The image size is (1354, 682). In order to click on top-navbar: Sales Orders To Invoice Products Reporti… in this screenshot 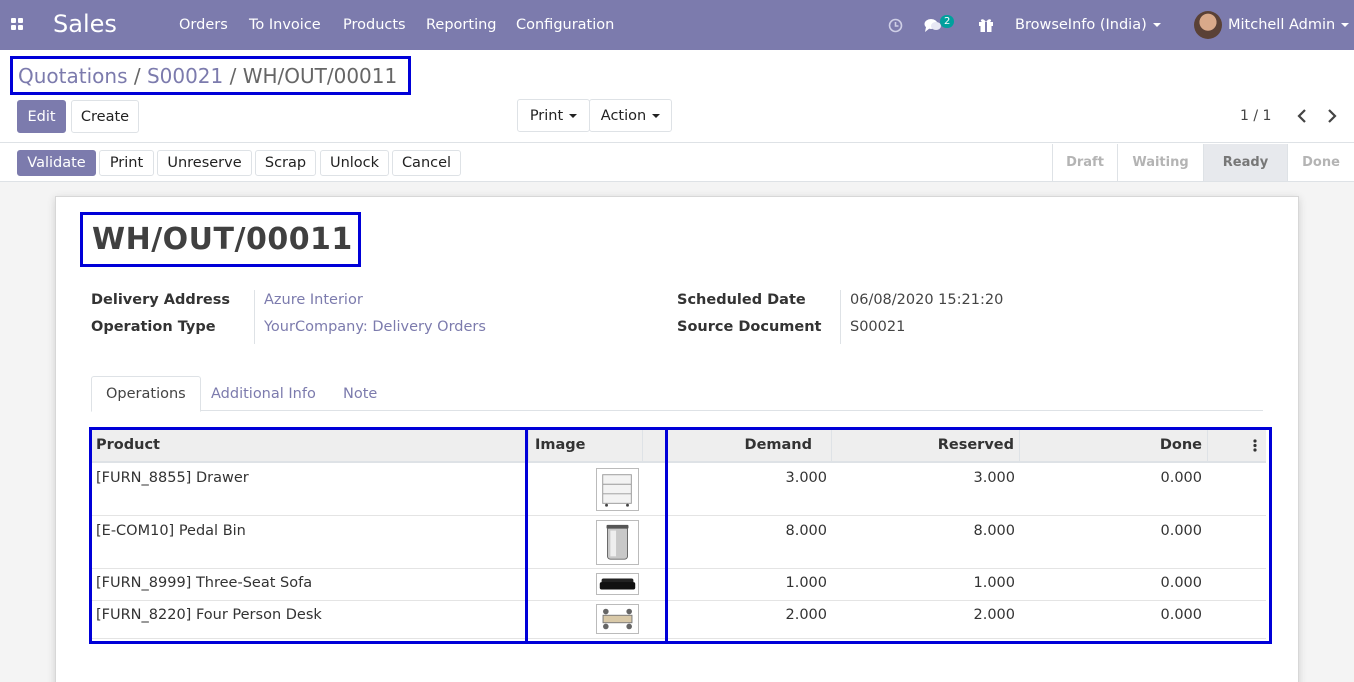, I will do `click(677, 25)`.